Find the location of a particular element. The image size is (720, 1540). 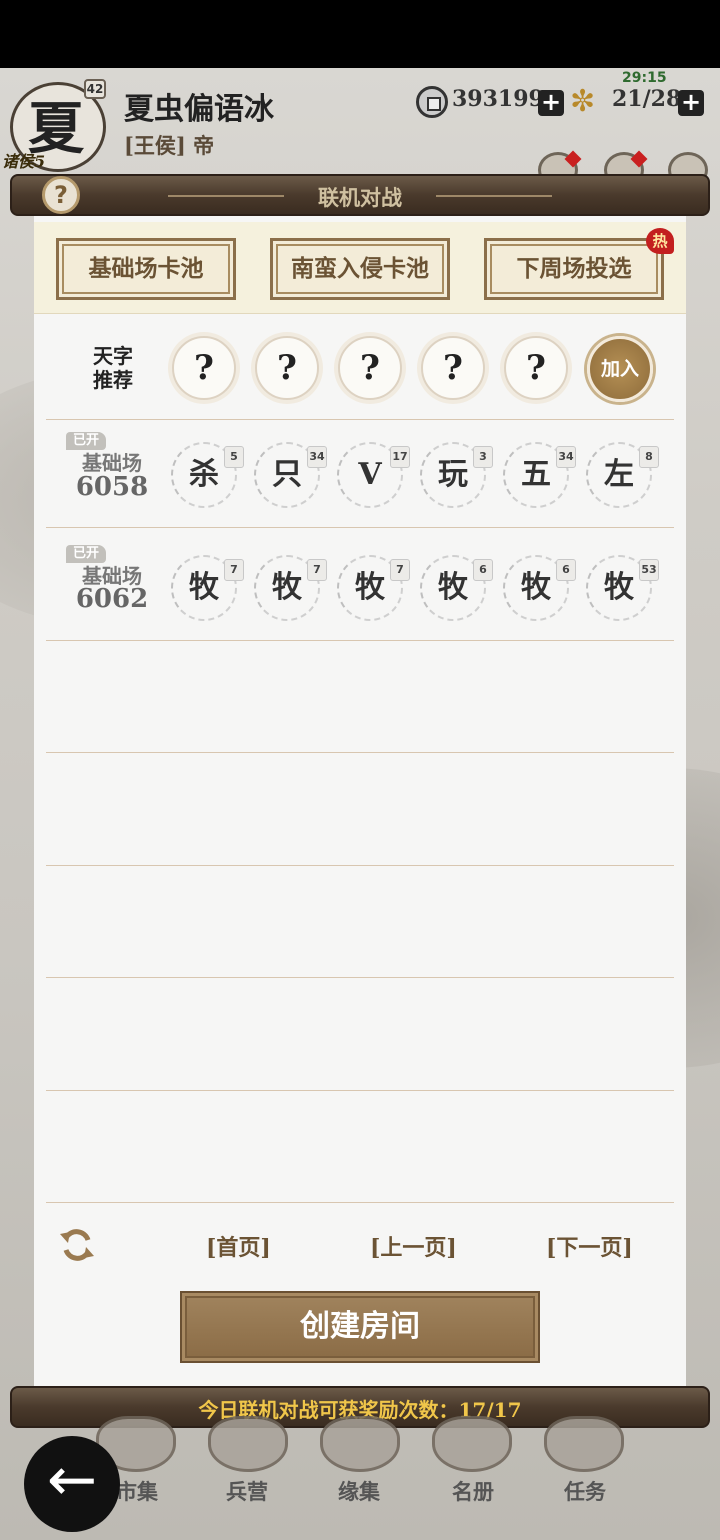

recommend-label: 天字 推荐 is located at coordinates (113, 368).